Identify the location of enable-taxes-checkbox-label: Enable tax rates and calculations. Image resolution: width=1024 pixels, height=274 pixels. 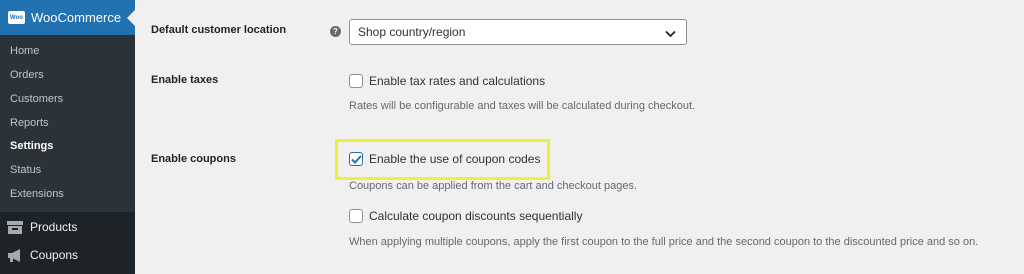
(457, 81).